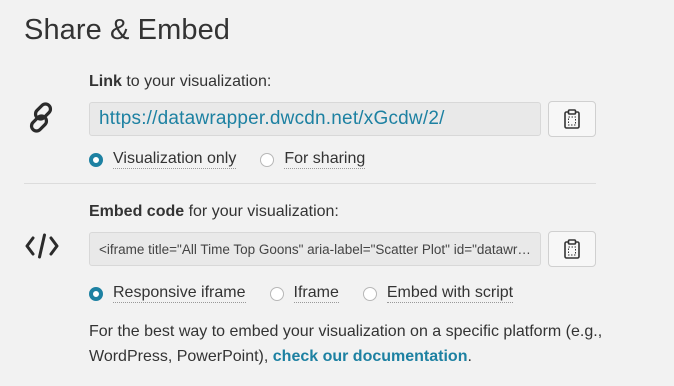 Image resolution: width=674 pixels, height=386 pixels. I want to click on radio-iframe: Iframe, so click(304, 293).